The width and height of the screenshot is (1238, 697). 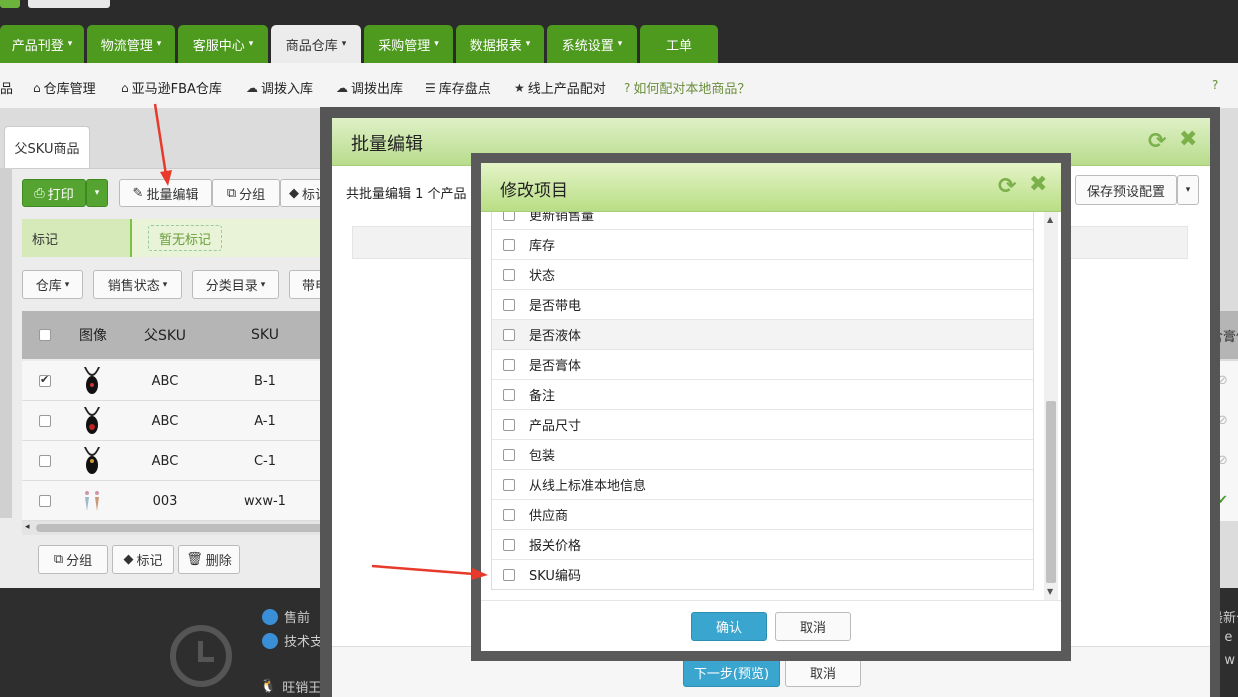 I want to click on list-item-remark: 备注, so click(x=762, y=395).